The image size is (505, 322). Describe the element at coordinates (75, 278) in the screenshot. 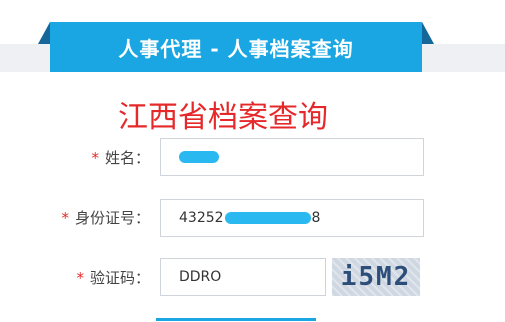

I see `captcha-label-row: * 验证码：` at that location.